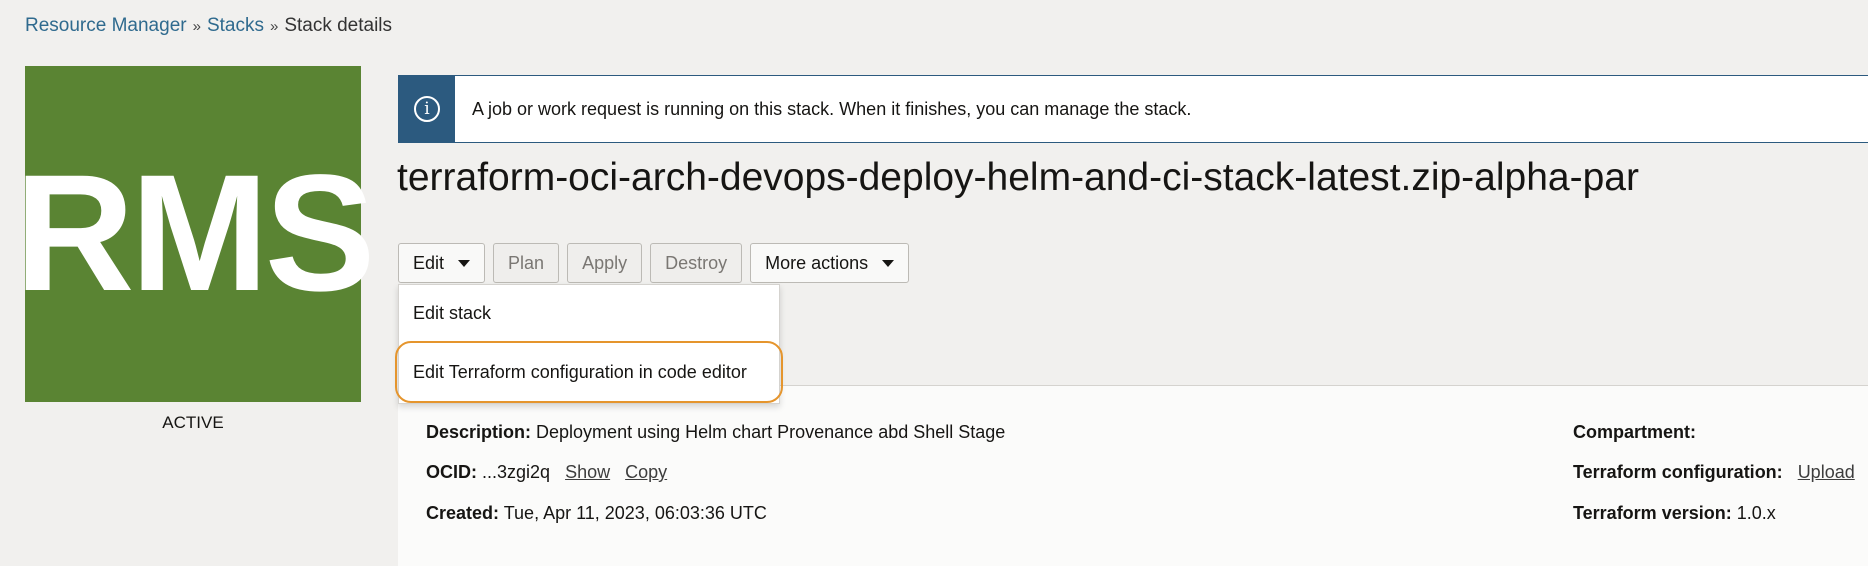 This screenshot has width=1868, height=566. I want to click on breadcrumb-stacks: Stacks, so click(235, 26).